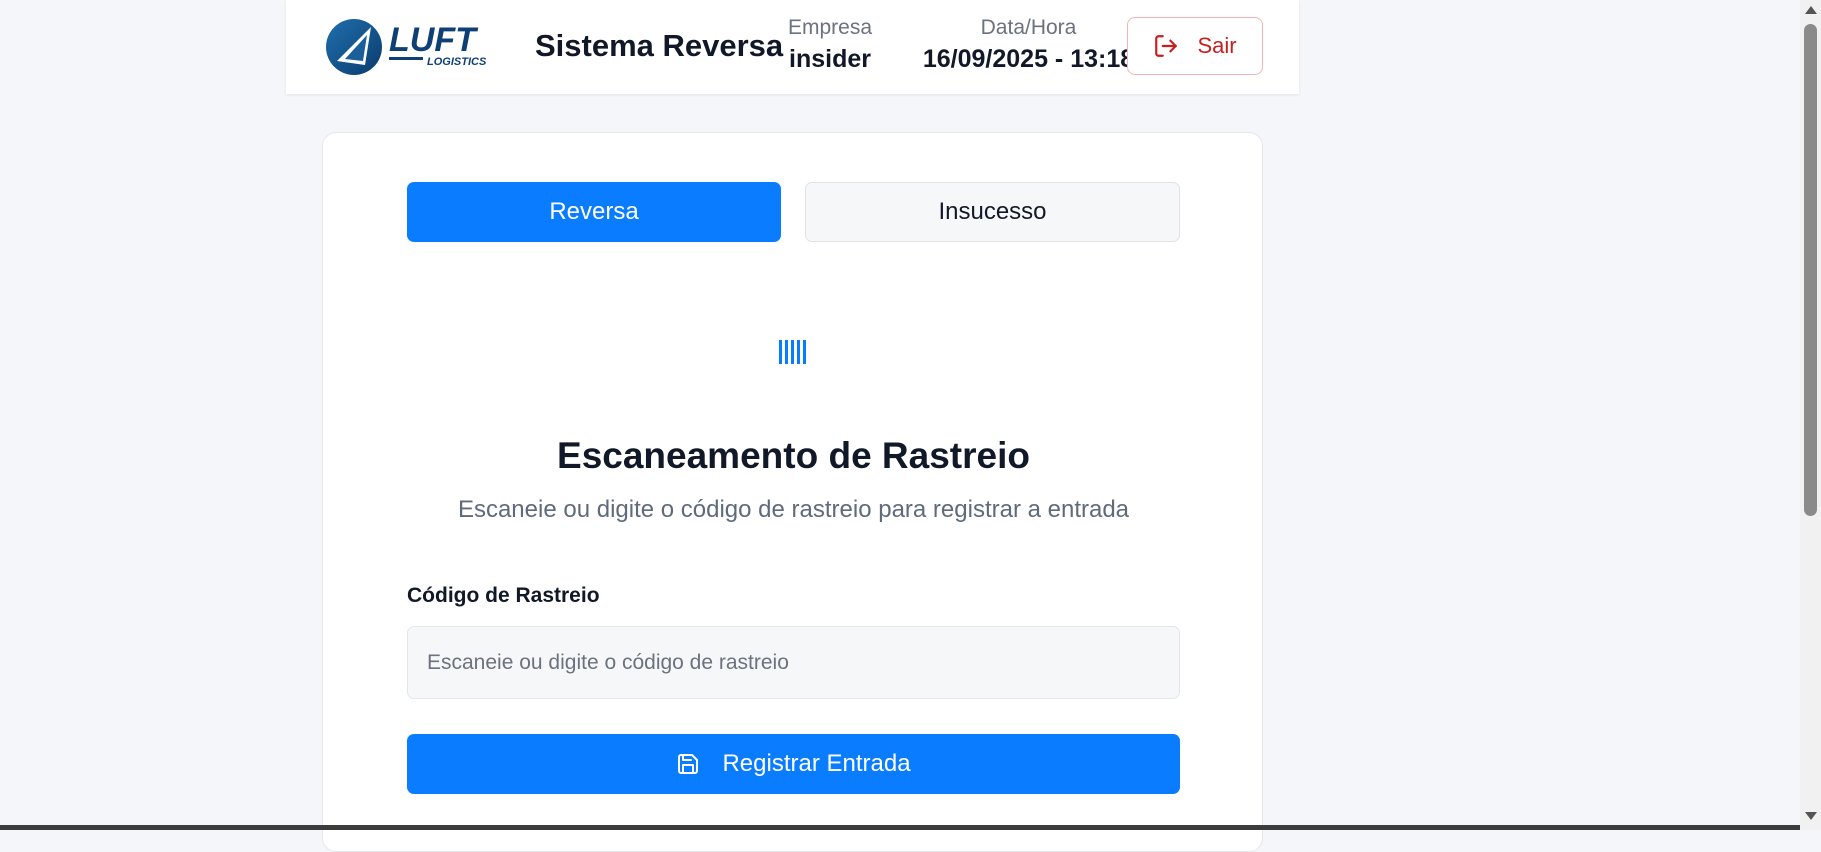 The image size is (1821, 852). Describe the element at coordinates (1217, 45) in the screenshot. I see `logout-label: Sair` at that location.